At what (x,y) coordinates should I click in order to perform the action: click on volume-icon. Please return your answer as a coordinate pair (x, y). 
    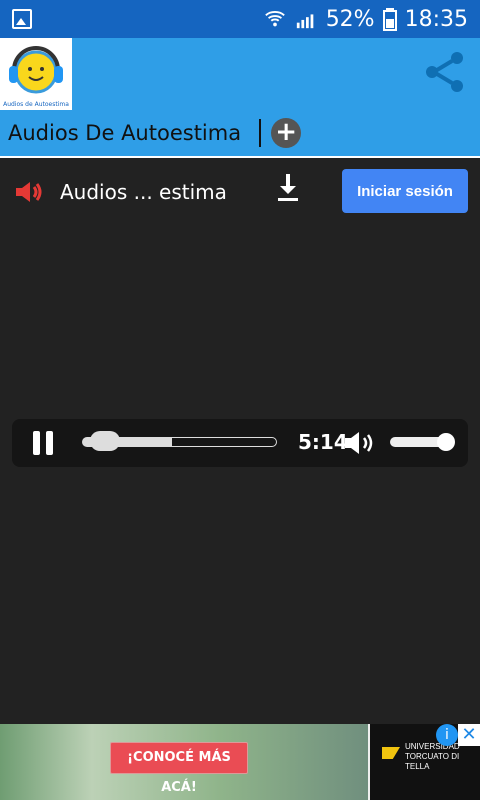
    Looking at the image, I should click on (361, 443).